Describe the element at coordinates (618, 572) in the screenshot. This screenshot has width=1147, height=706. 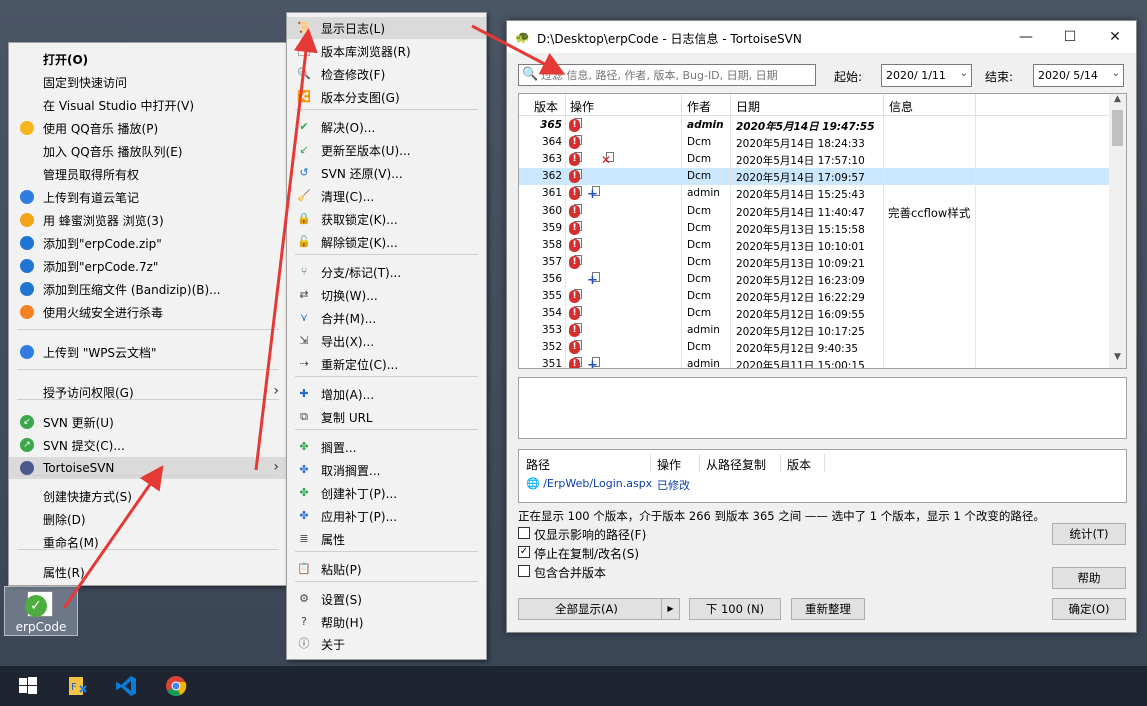
I see `include-merged-checkbox: 包含合并版本` at that location.